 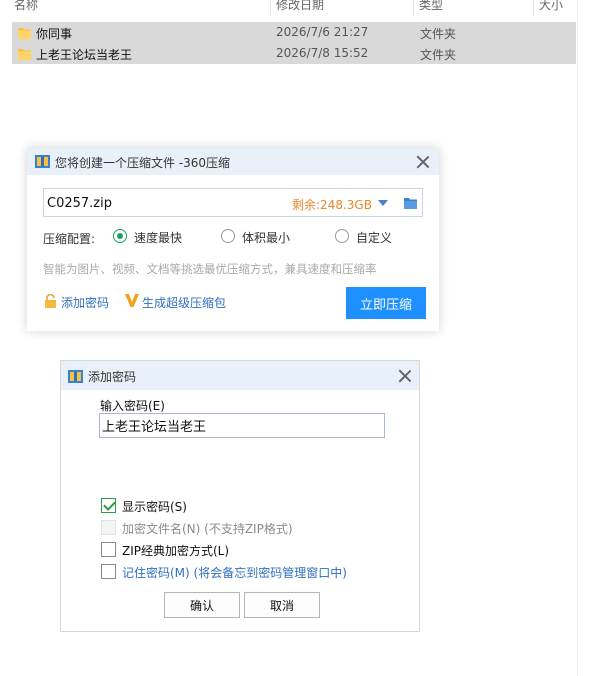 What do you see at coordinates (54, 34) in the screenshot?
I see `file-name: 你同事` at bounding box center [54, 34].